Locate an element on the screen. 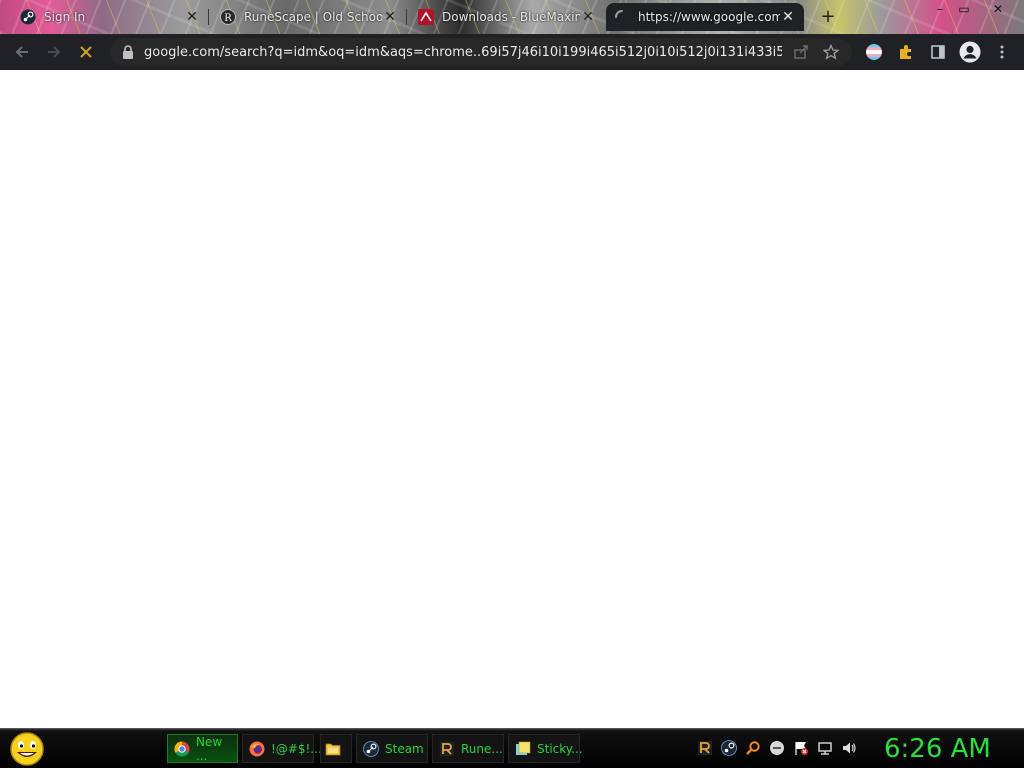  side-panel-button is located at coordinates (938, 52).